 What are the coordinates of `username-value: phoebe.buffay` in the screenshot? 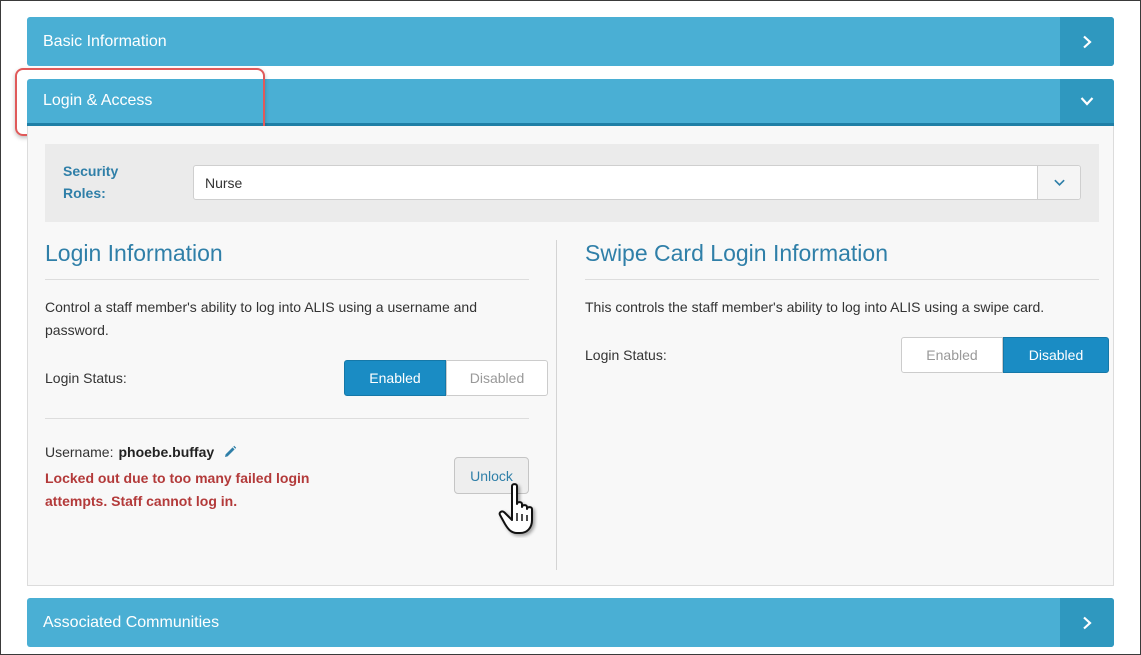 It's located at (166, 452).